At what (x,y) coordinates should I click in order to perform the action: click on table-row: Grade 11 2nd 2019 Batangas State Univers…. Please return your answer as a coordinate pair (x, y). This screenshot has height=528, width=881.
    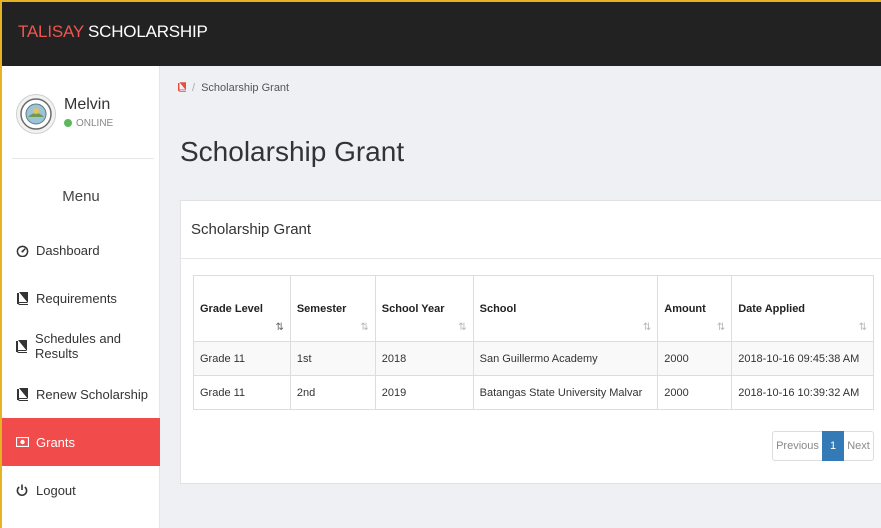
    Looking at the image, I should click on (533, 392).